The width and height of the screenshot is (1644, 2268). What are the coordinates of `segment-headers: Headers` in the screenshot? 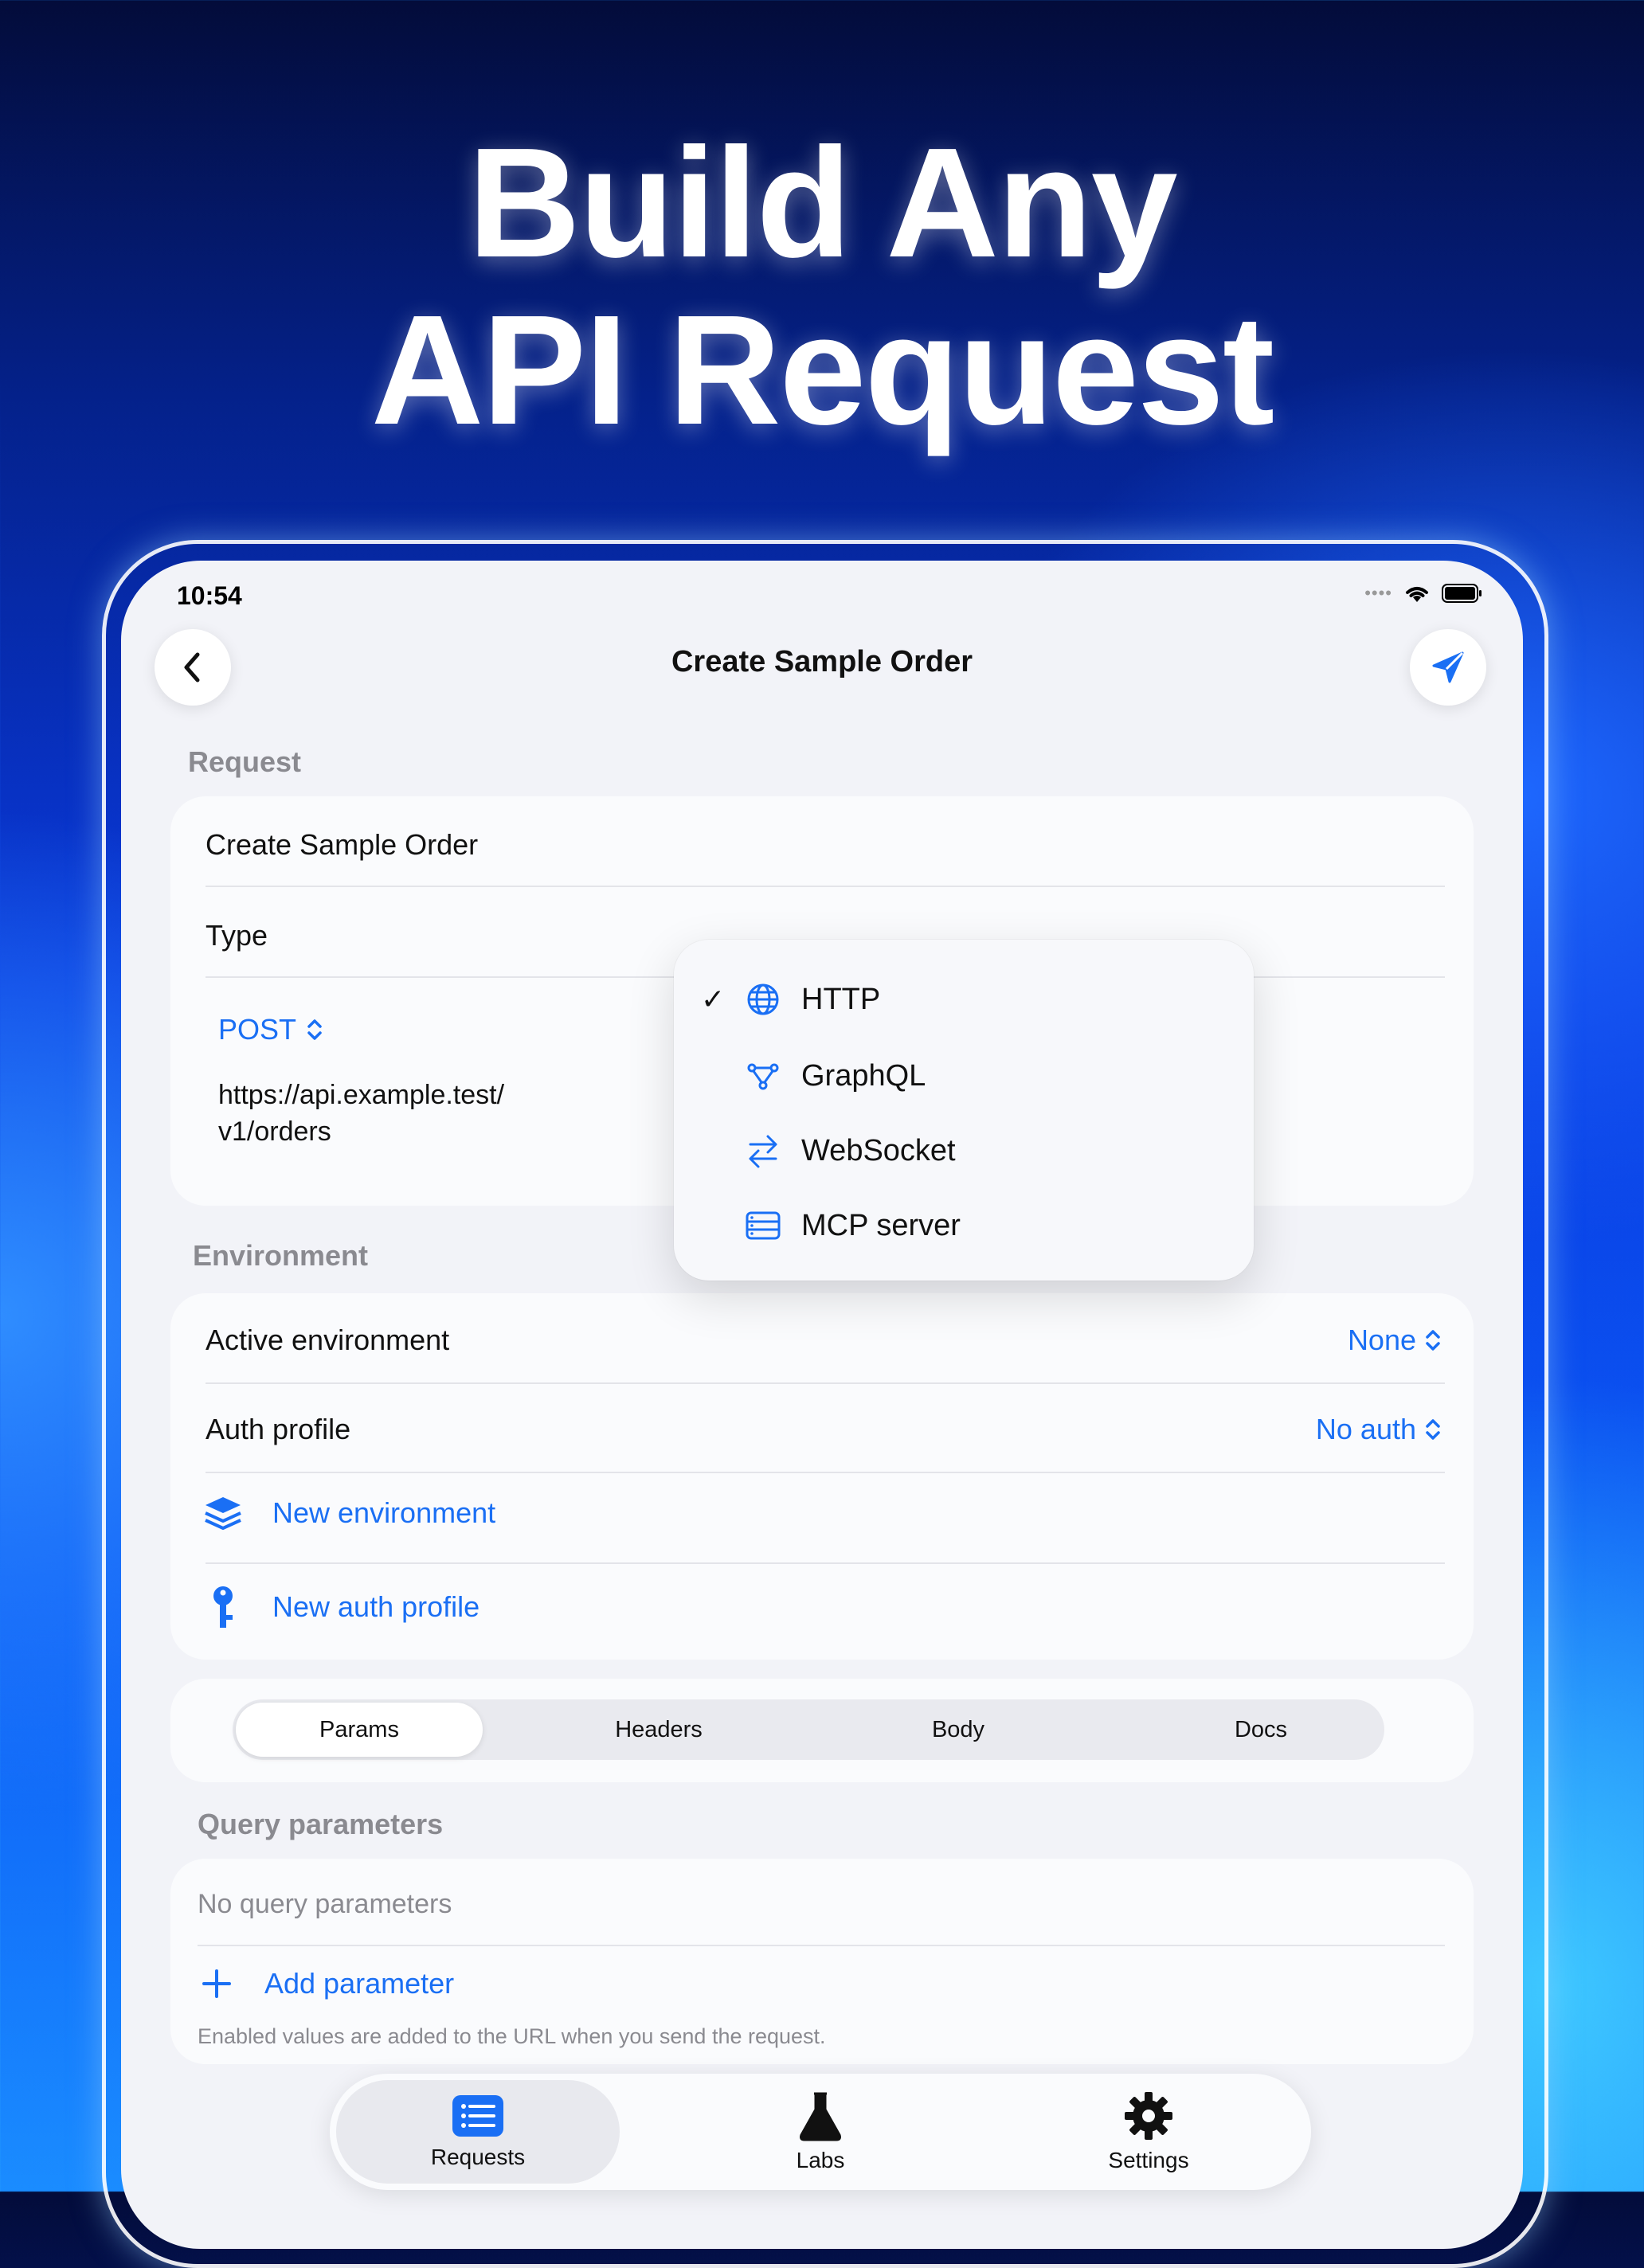 It's located at (658, 1729).